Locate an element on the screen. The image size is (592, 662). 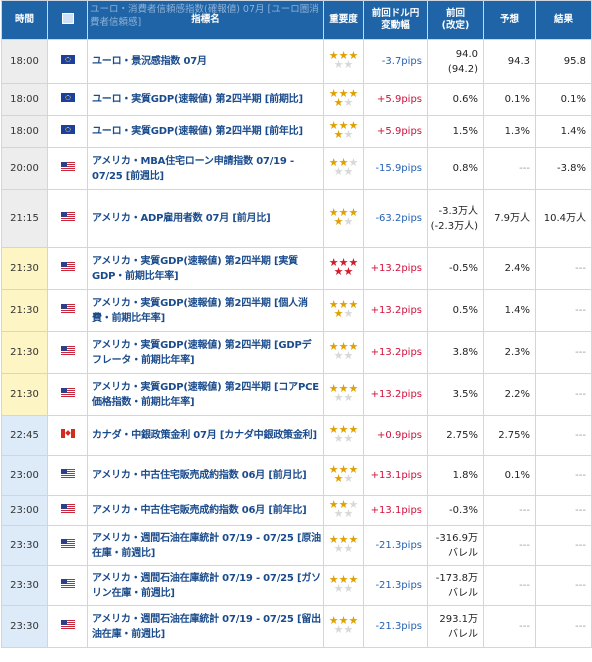
indicator-name-link: アメリカ・ADP雇用者数 07月 [前月比] is located at coordinates (205, 218).